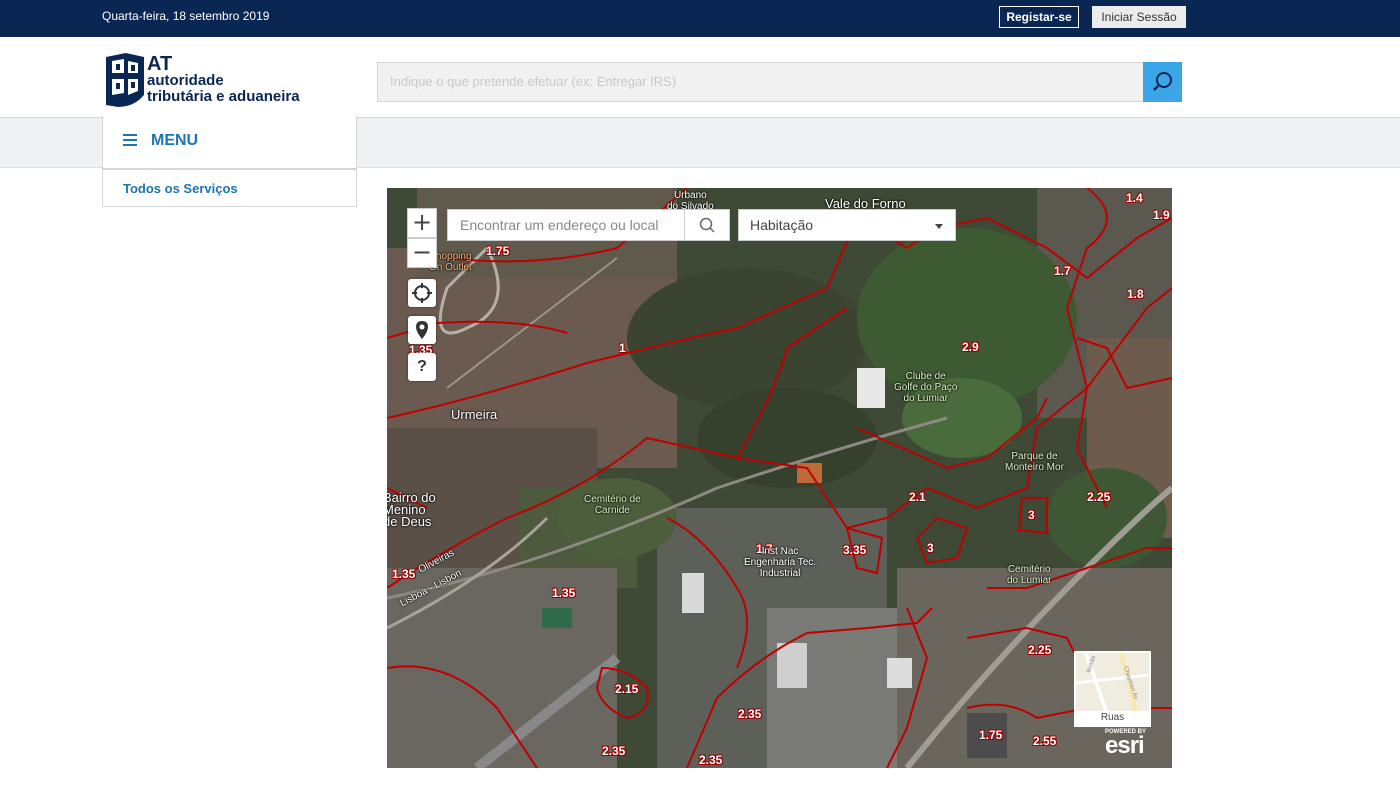  Describe the element at coordinates (1135, 294) in the screenshot. I see `zone-label: 1.8` at that location.